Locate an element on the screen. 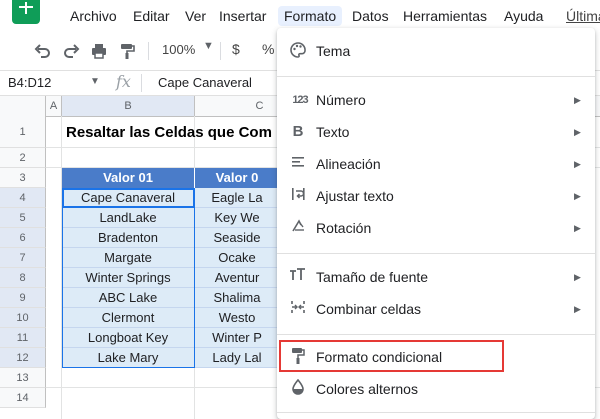 The image size is (600, 419). table-cell: LandLake is located at coordinates (128, 218).